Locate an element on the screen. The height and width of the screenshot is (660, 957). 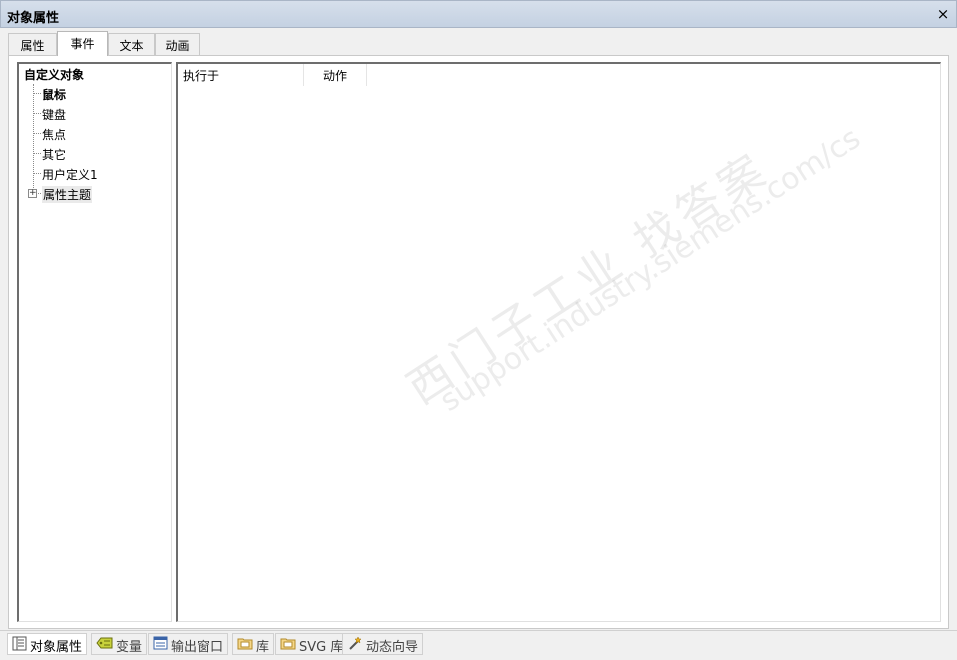
bottom-tab-bar: 对象属性 变量 输出窗口 库 SVG 库 动态向导 is located at coordinates (478, 645).